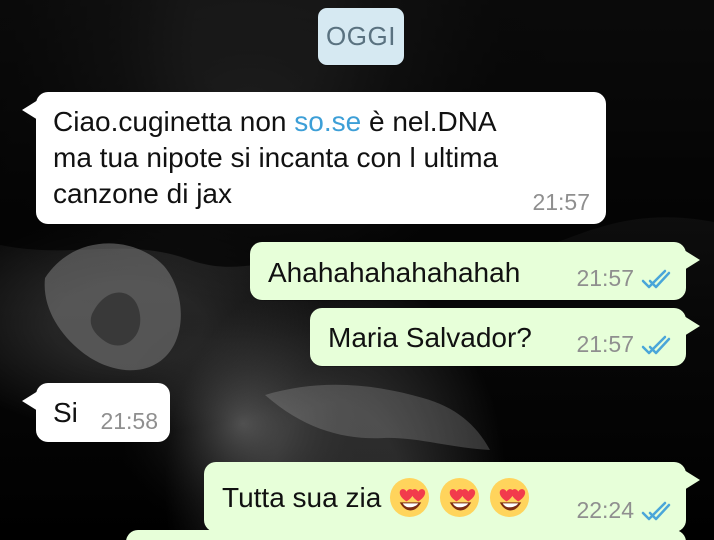 This screenshot has width=714, height=540. I want to click on message-link: so.se, so click(327, 121).